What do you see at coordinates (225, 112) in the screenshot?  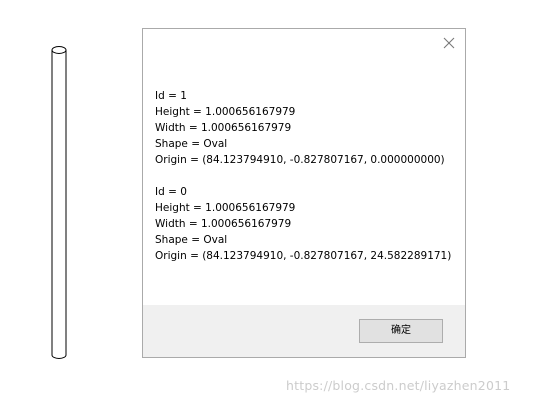 I see `record-1-height: Height = 1.000656167979` at bounding box center [225, 112].